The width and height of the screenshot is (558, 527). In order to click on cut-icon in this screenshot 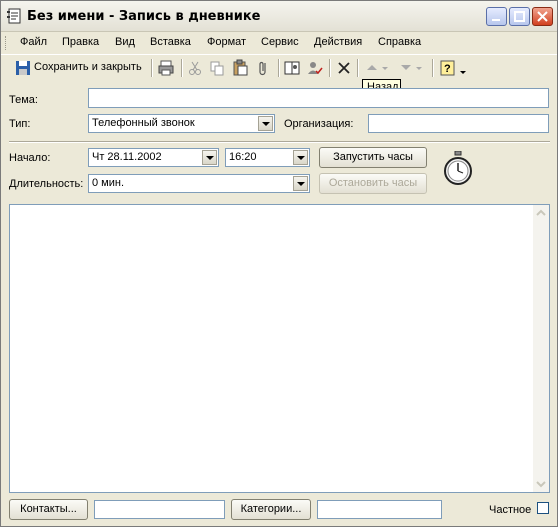, I will do `click(195, 68)`.